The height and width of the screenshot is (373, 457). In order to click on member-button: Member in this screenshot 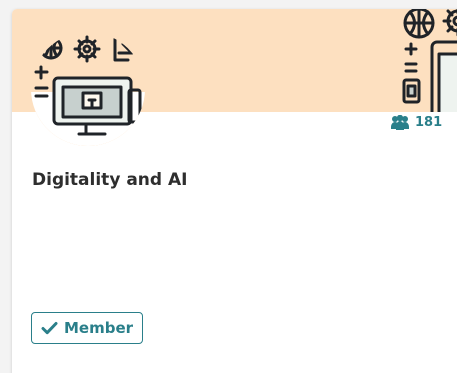, I will do `click(87, 328)`.